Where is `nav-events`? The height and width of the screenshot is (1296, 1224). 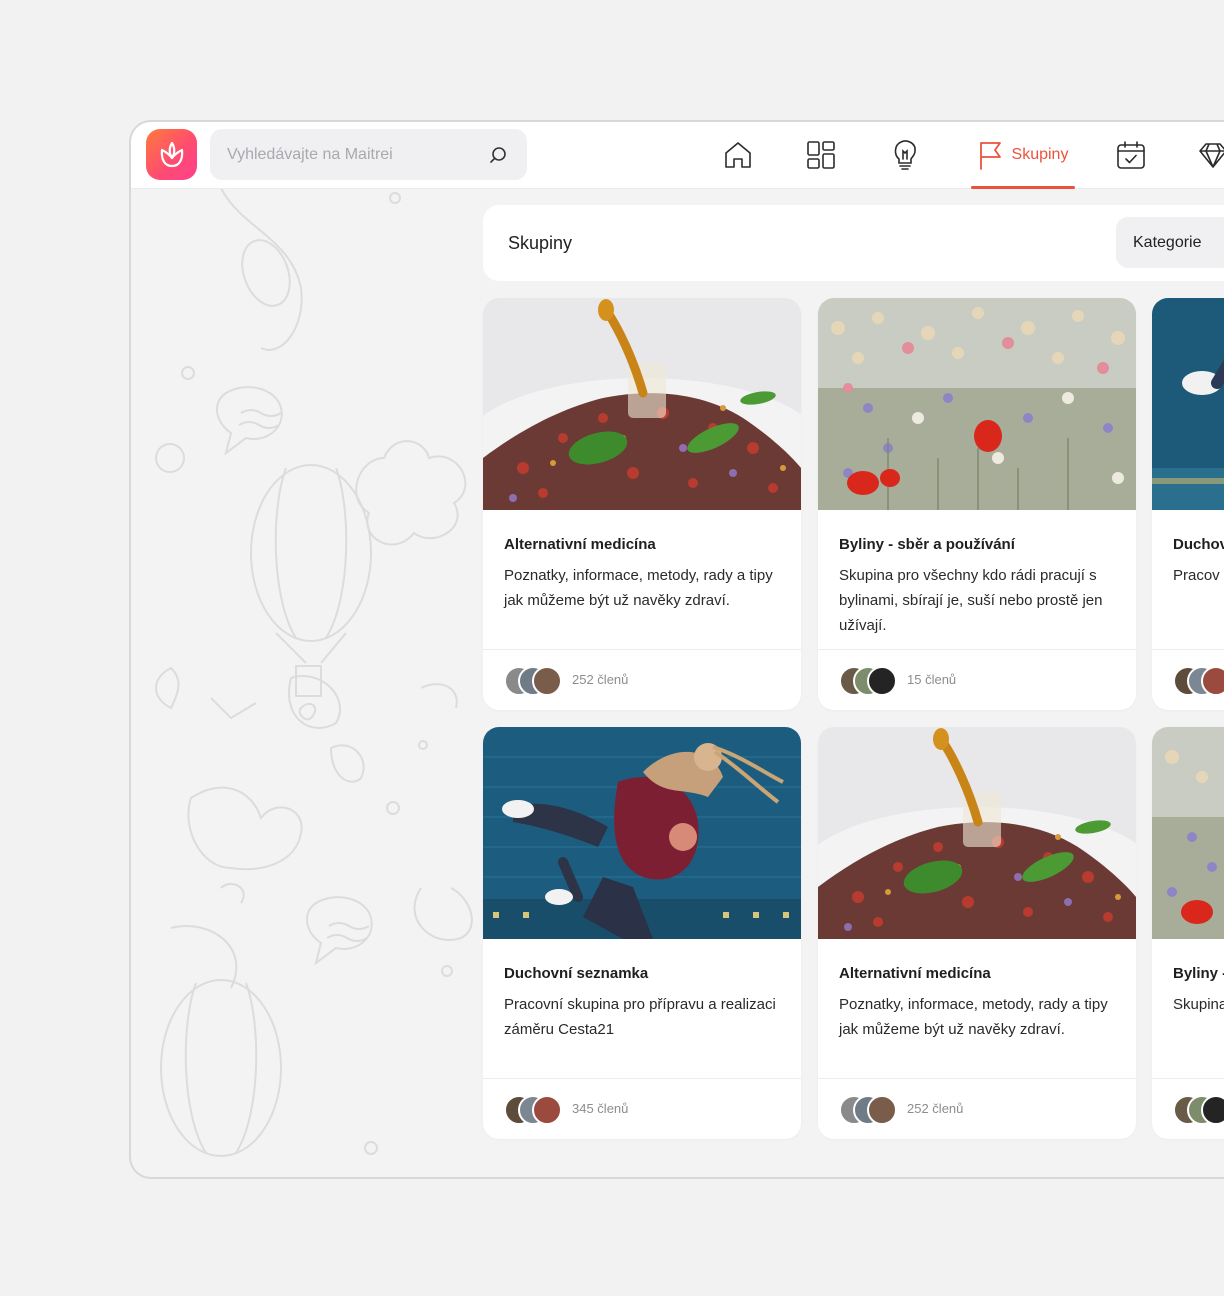
nav-events is located at coordinates (1131, 155).